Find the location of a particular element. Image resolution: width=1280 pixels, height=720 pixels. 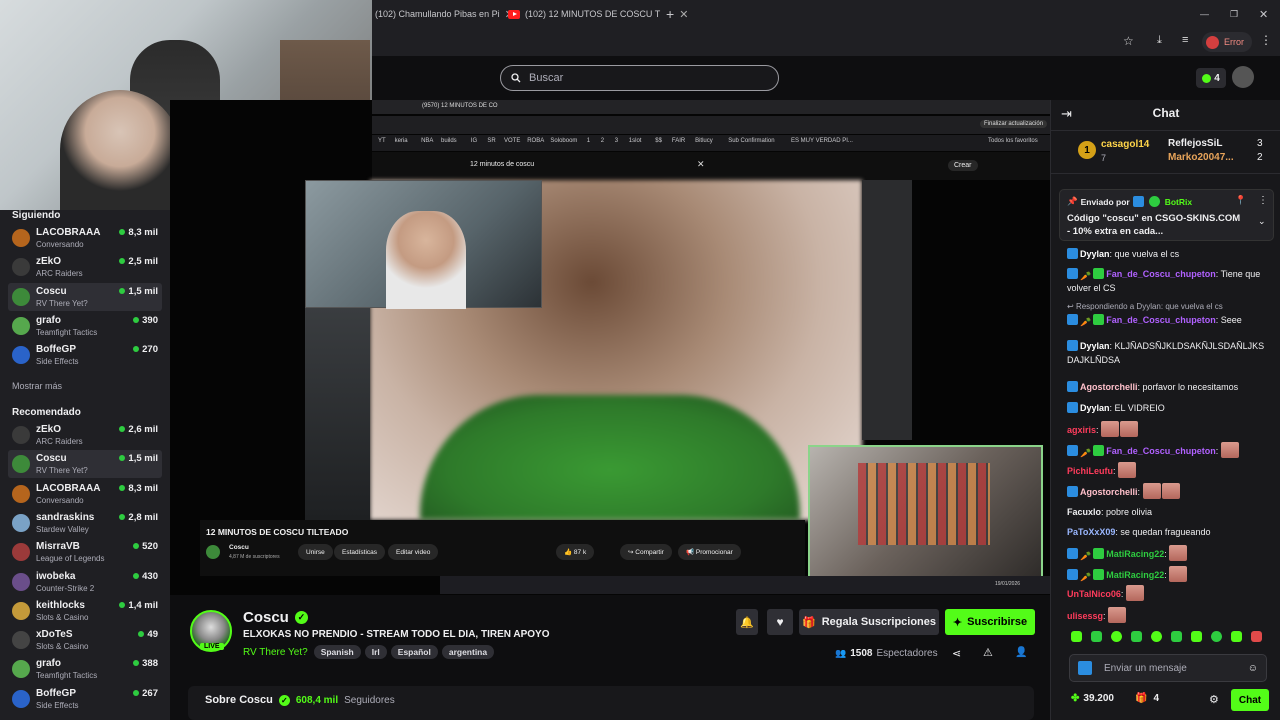

chat-username: agxiris is located at coordinates (1081, 430).